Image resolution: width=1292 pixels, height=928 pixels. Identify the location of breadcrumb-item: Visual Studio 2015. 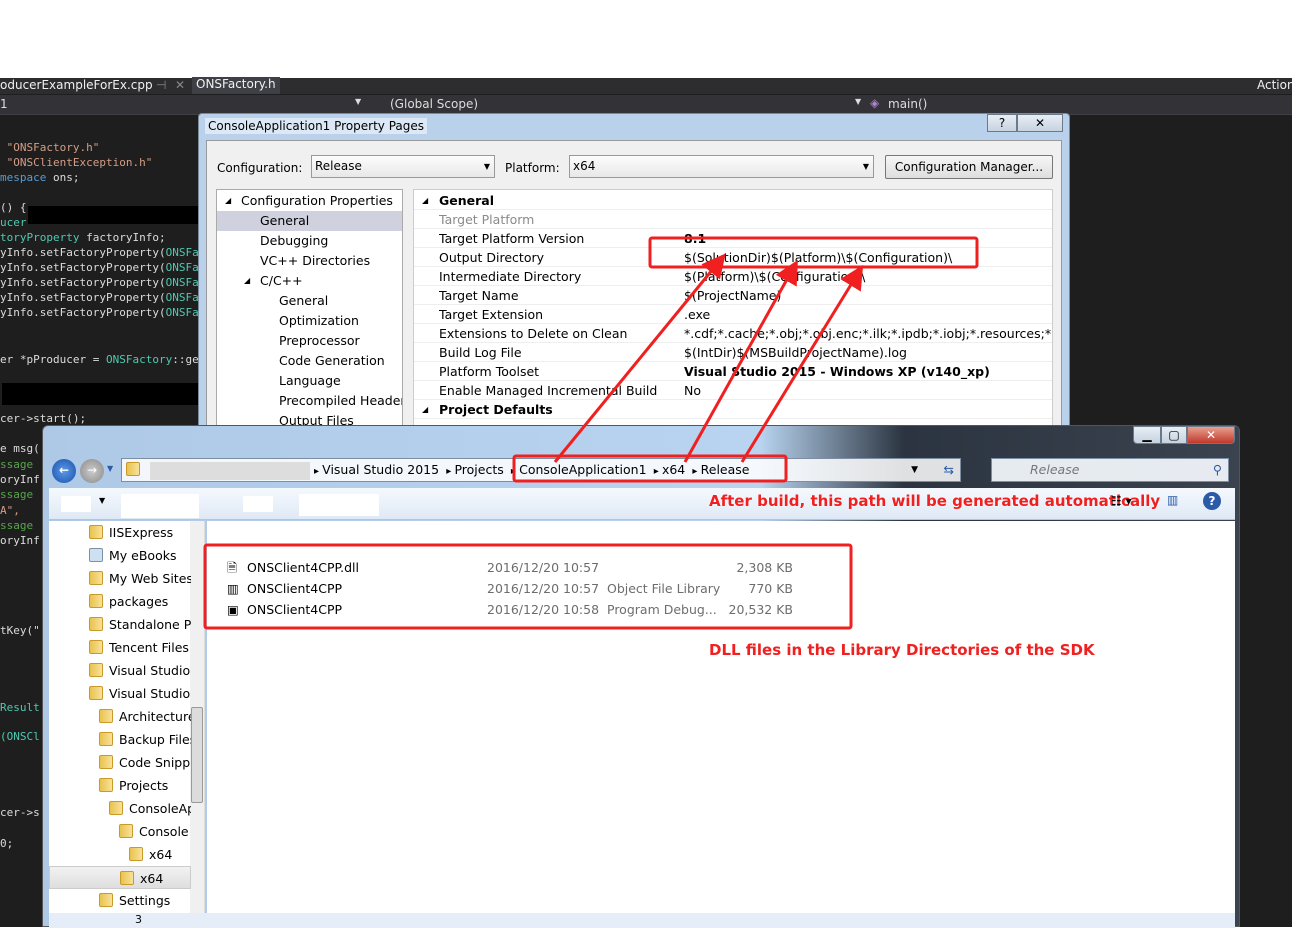
(380, 469).